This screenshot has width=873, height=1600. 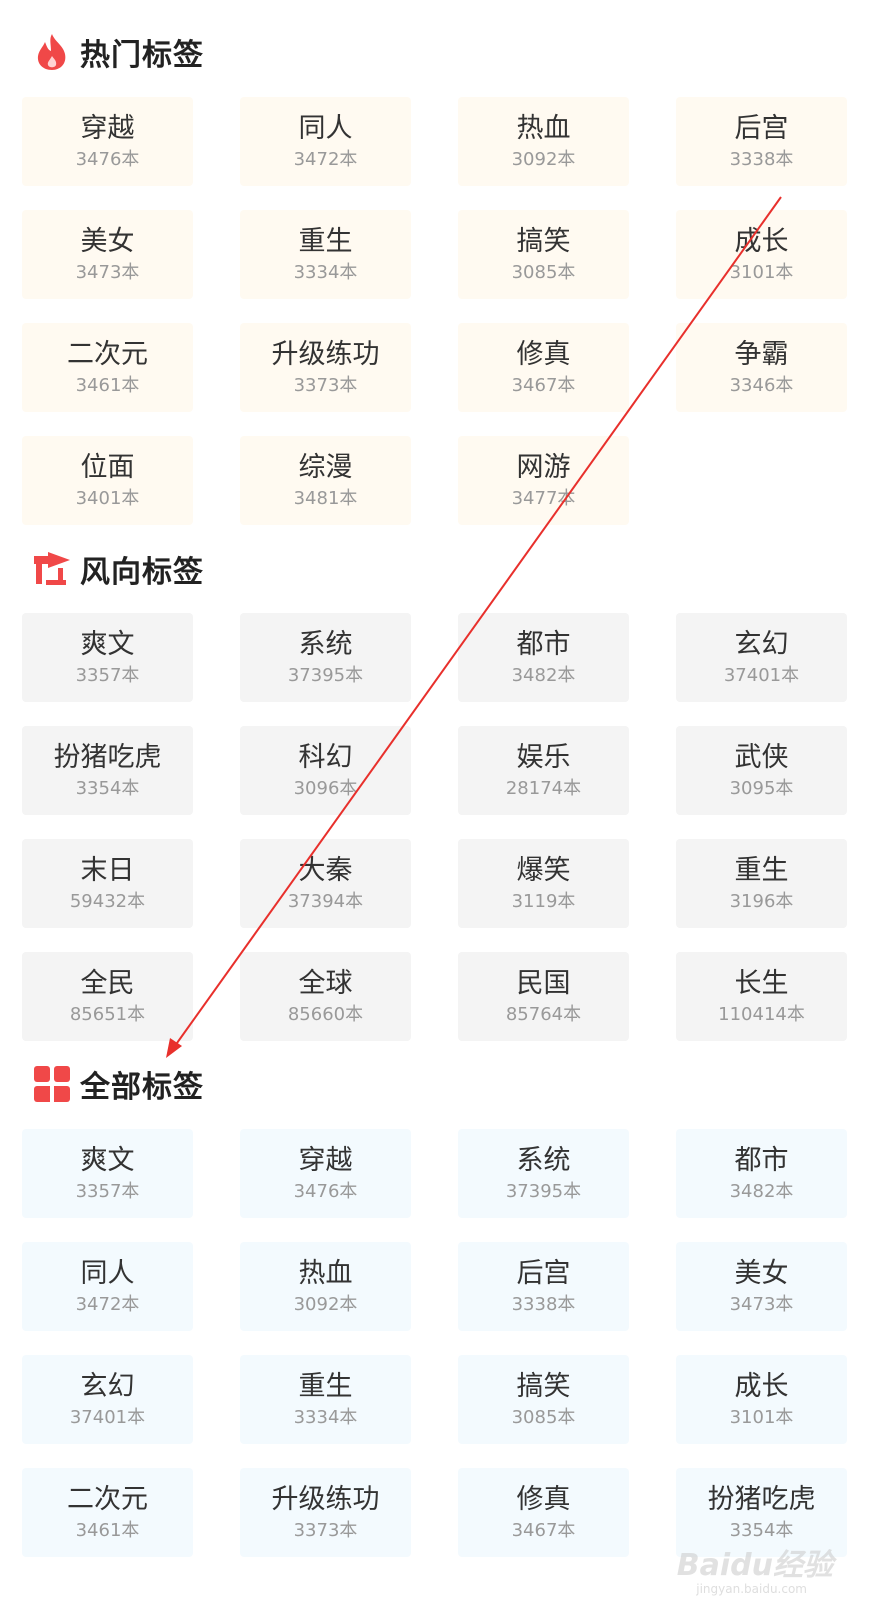 What do you see at coordinates (107, 498) in the screenshot?
I see `tag-count: 3401本` at bounding box center [107, 498].